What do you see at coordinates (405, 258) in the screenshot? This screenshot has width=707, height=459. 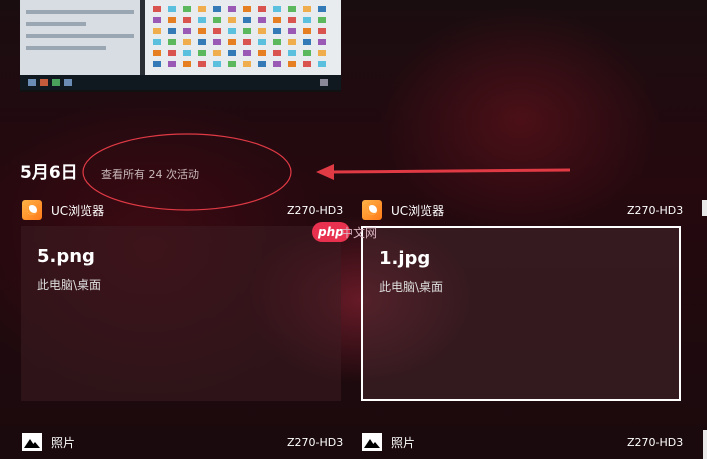 I see `activity-title: 1.jpg` at bounding box center [405, 258].